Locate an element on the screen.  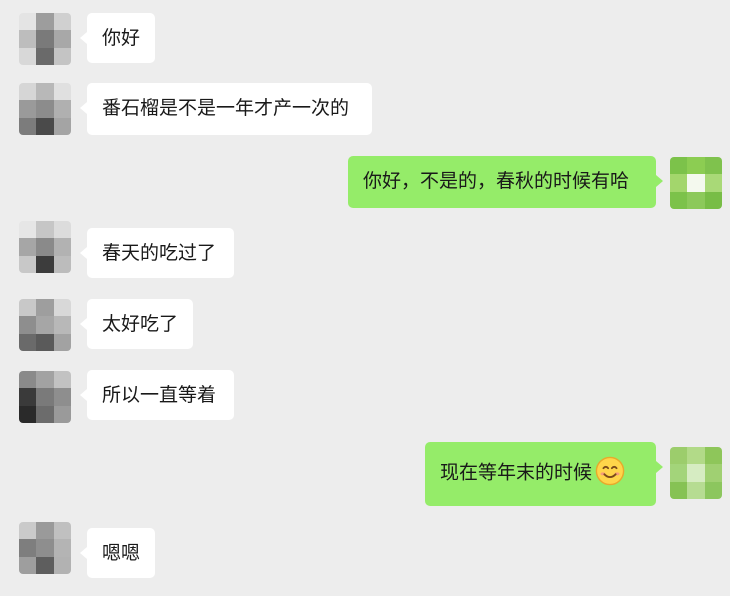
message-text: 嗯嗯 is located at coordinates (121, 553).